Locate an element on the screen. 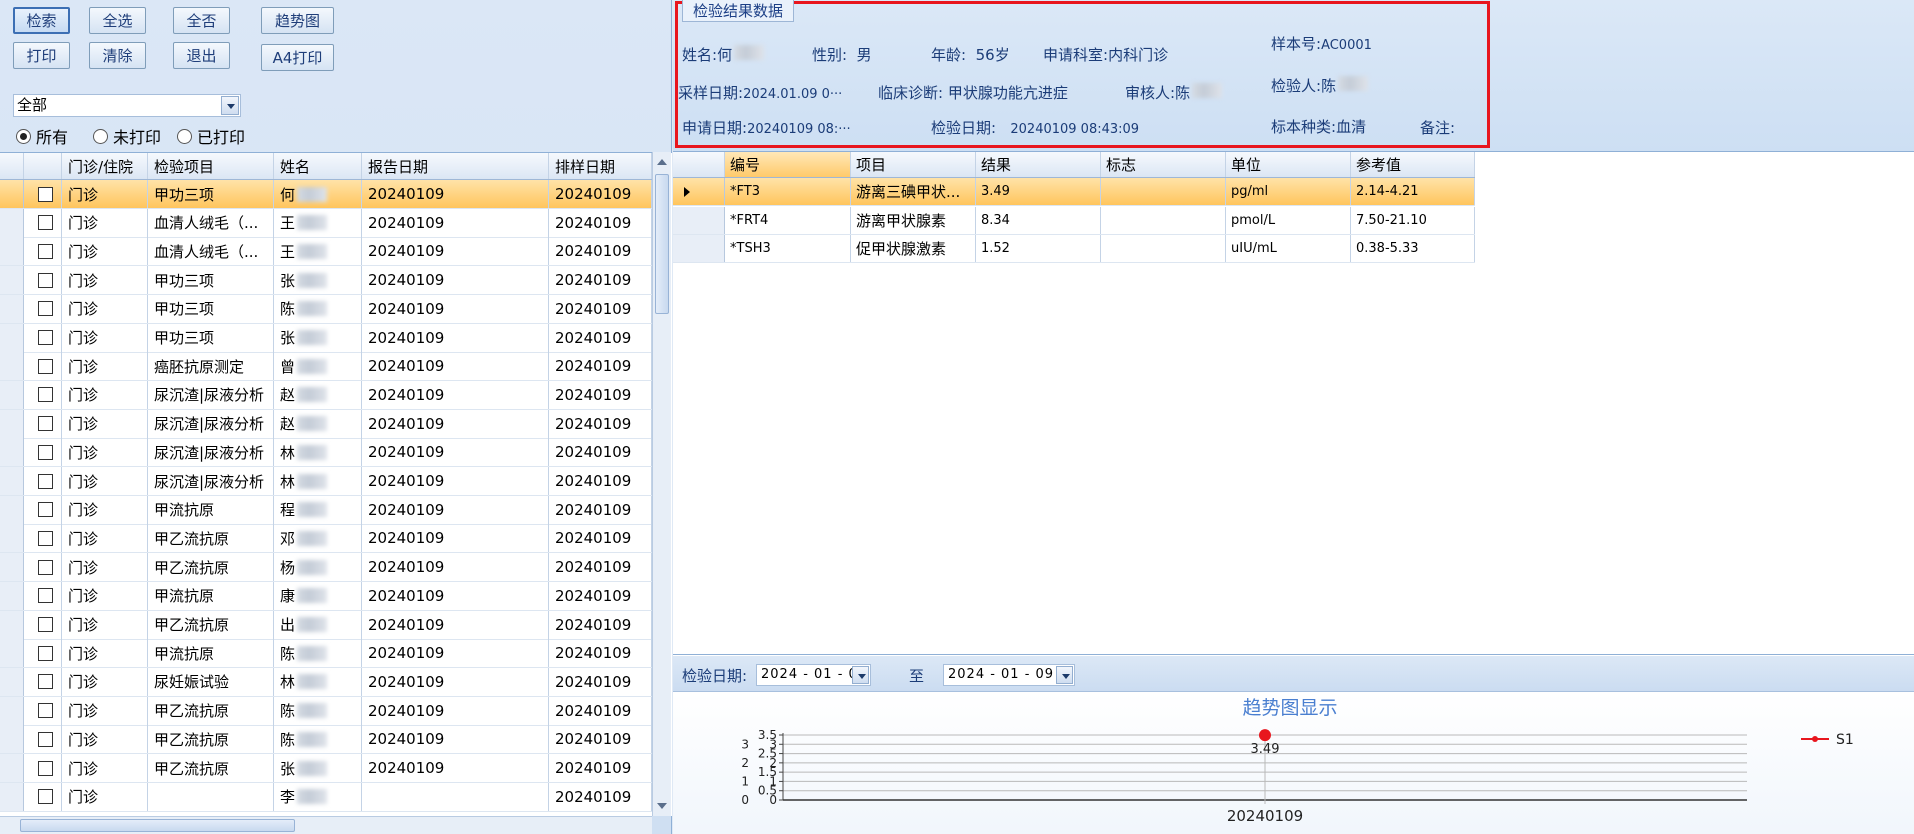 The width and height of the screenshot is (1914, 834). a4-print-button: A4打印 is located at coordinates (297, 57).